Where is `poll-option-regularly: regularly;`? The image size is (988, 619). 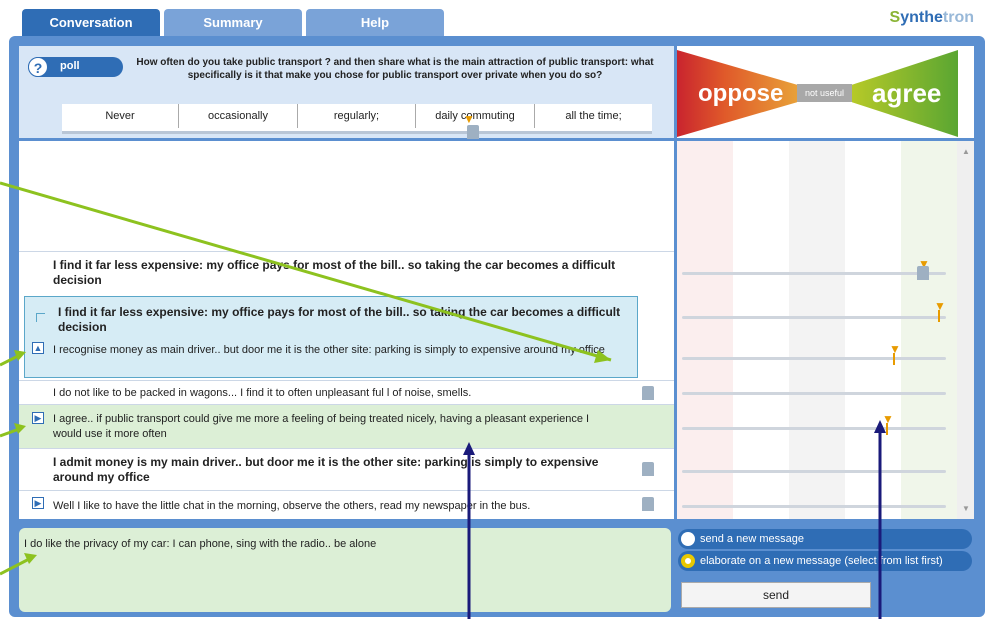 poll-option-regularly: regularly; is located at coordinates (357, 116).